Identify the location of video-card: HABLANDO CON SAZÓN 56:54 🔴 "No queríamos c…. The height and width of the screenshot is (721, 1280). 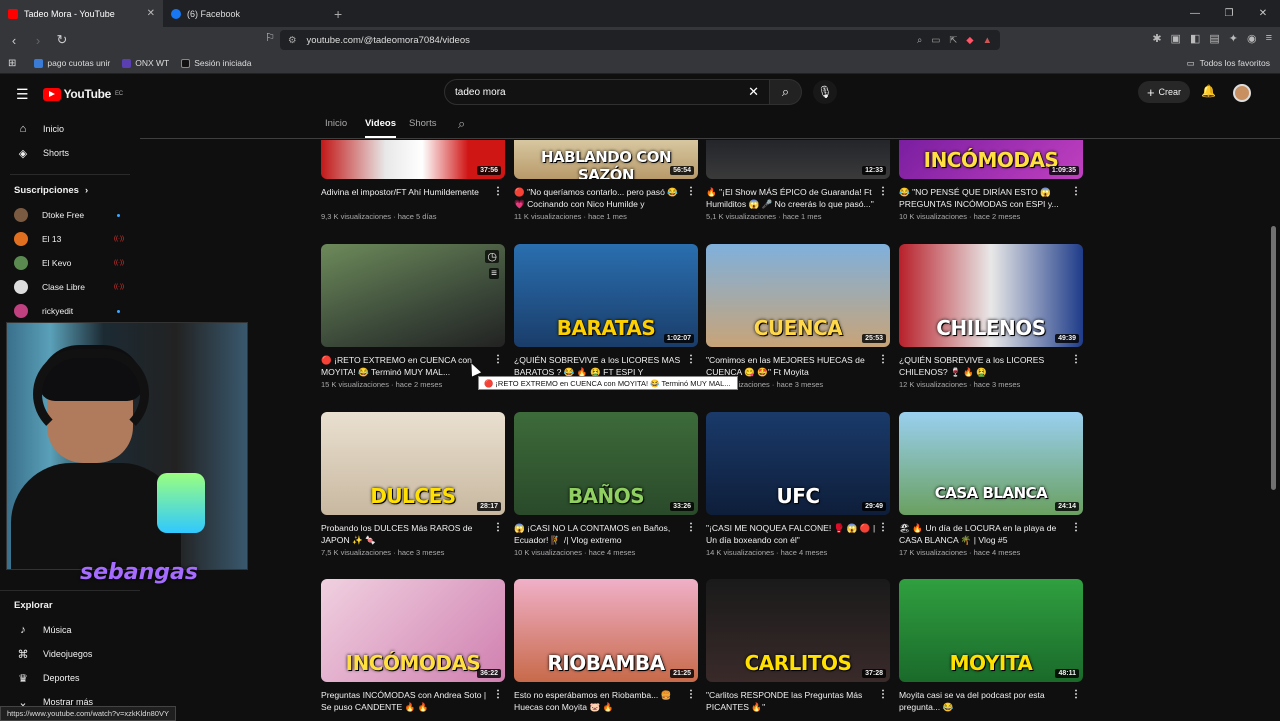
(606, 180).